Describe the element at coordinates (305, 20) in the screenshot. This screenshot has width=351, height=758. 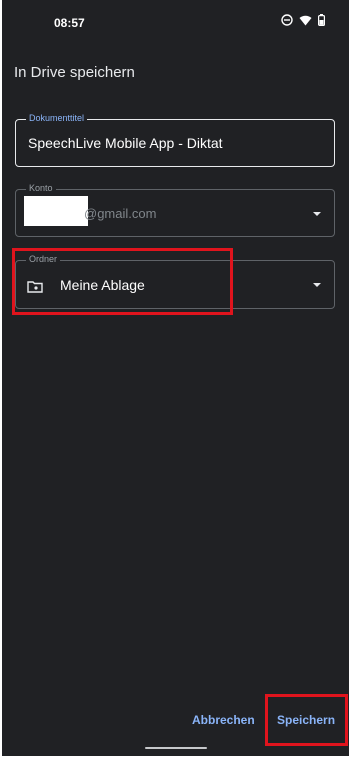
I see `wifi-icon` at that location.